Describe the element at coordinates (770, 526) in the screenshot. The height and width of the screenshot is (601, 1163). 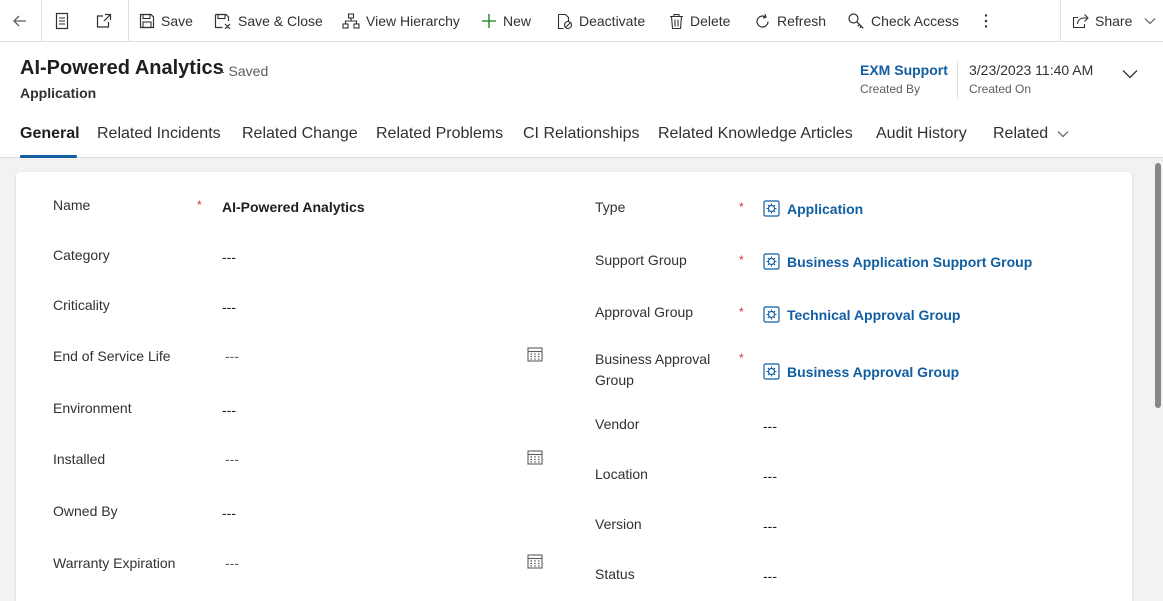
I see `version-input: ---` at that location.